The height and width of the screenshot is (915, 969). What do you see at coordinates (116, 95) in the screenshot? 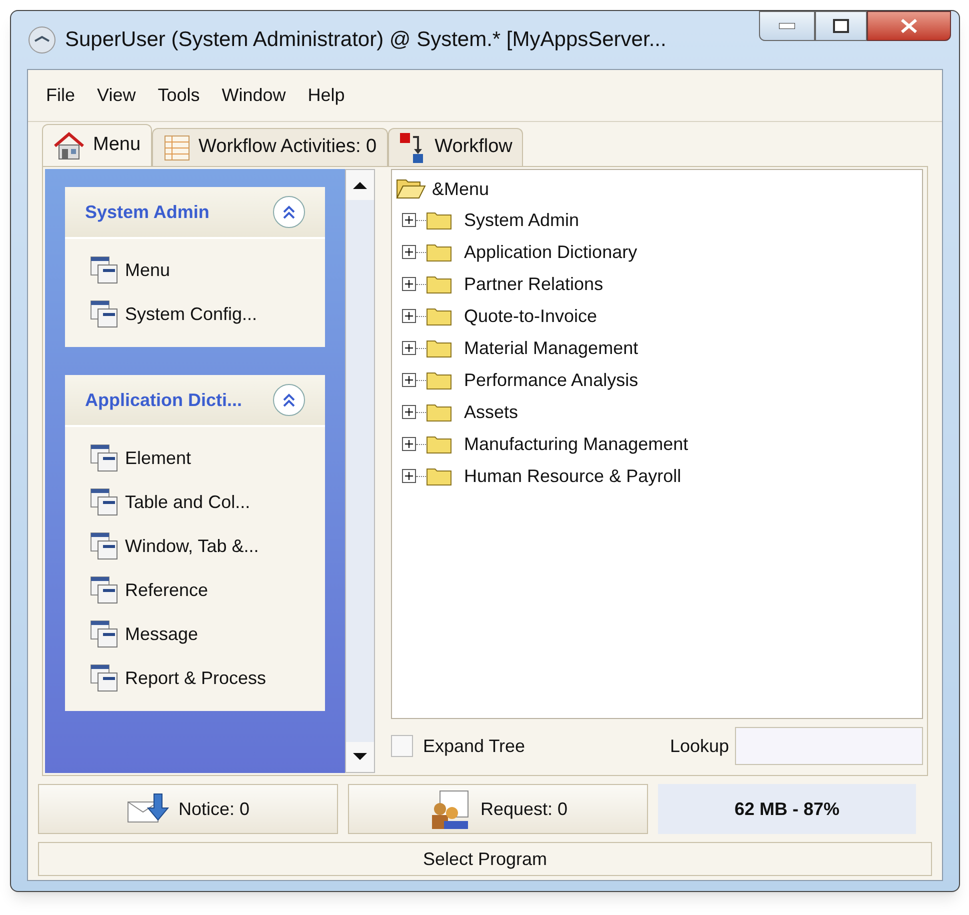
I see `menu-item: View` at bounding box center [116, 95].